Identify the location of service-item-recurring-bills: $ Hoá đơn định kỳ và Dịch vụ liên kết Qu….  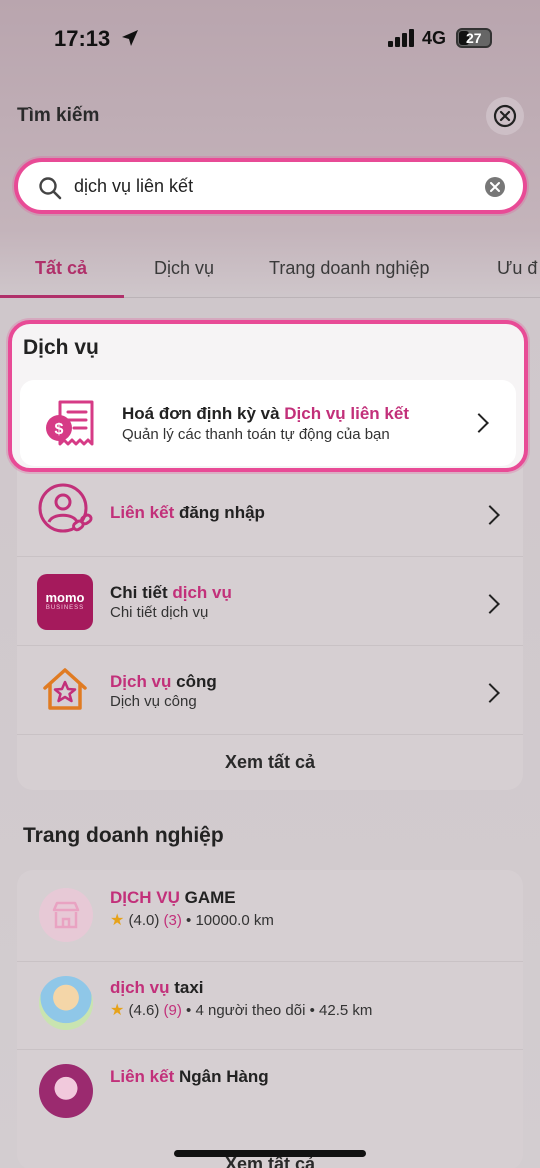
(268, 423).